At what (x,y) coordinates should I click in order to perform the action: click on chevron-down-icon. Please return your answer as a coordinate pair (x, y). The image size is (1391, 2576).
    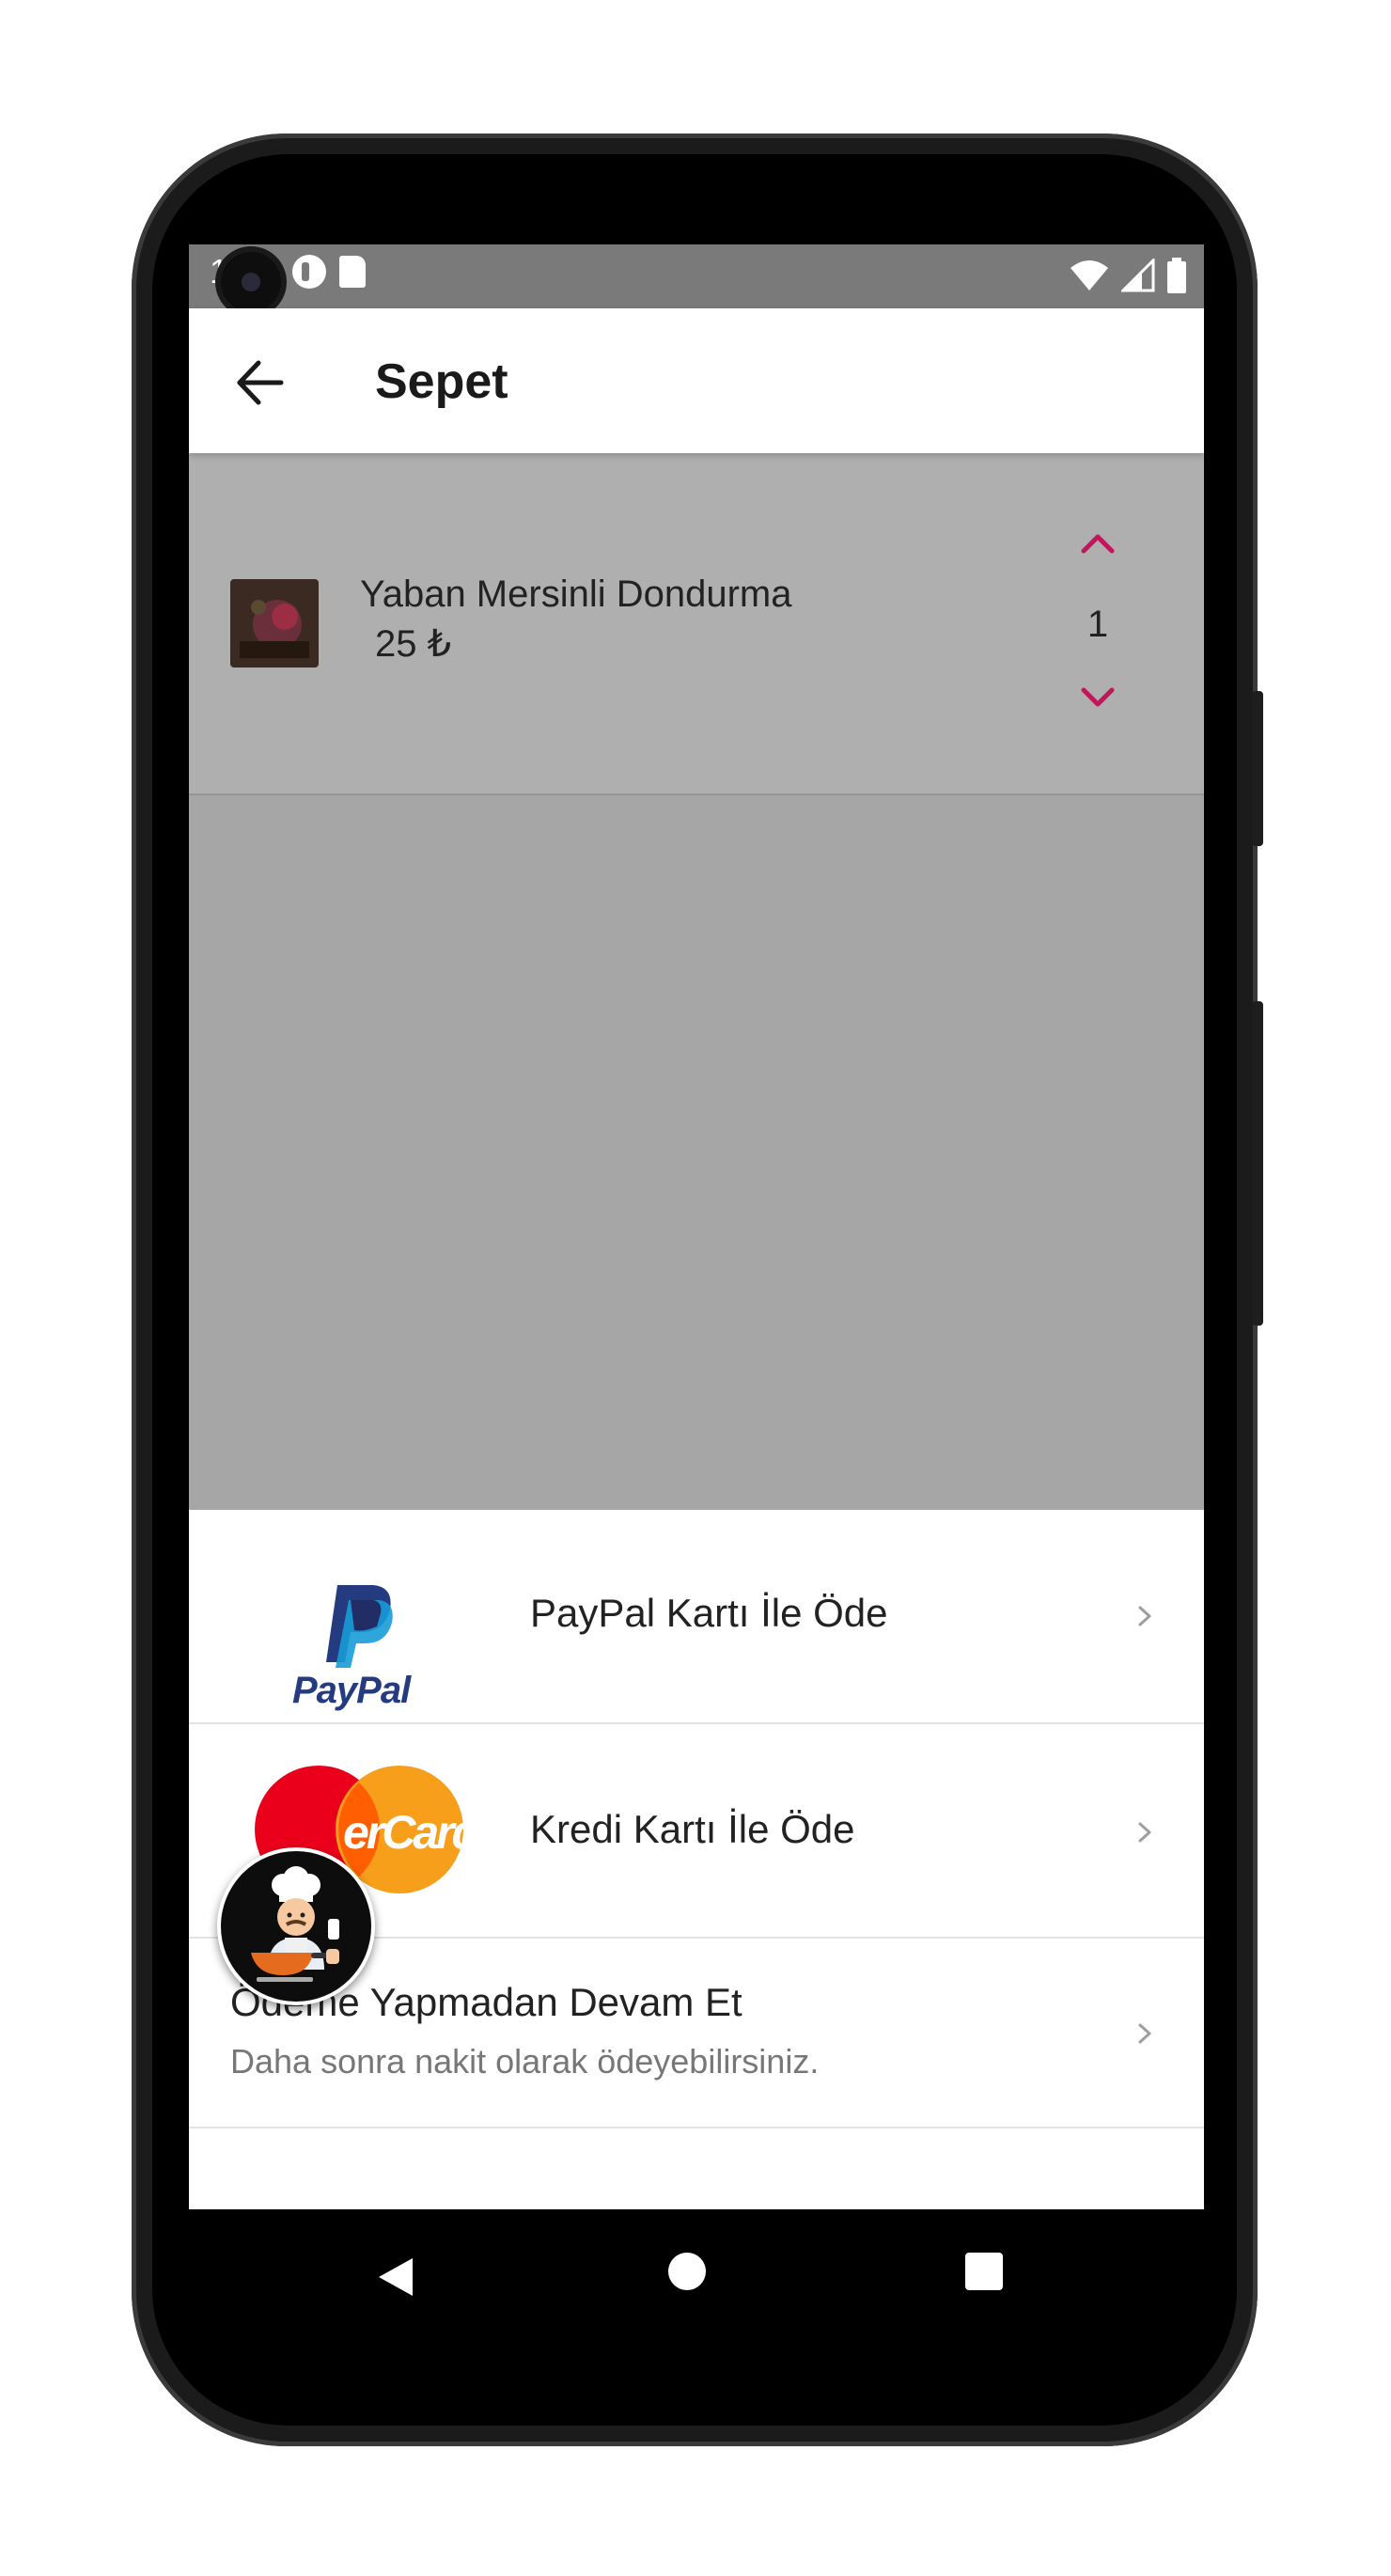
    Looking at the image, I should click on (1098, 697).